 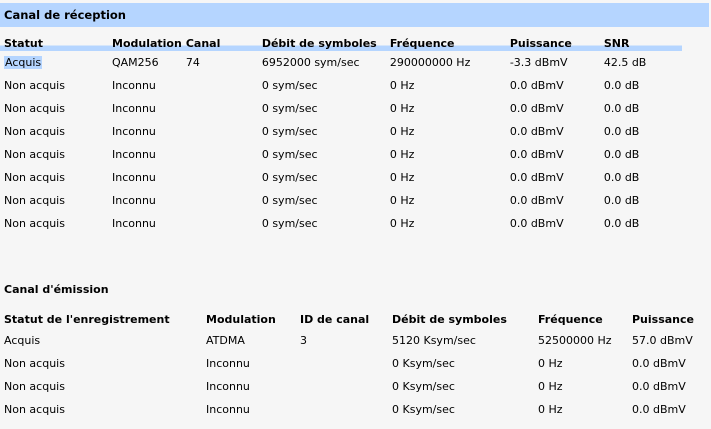 I want to click on reception-col-channel: Canal, so click(x=219, y=43).